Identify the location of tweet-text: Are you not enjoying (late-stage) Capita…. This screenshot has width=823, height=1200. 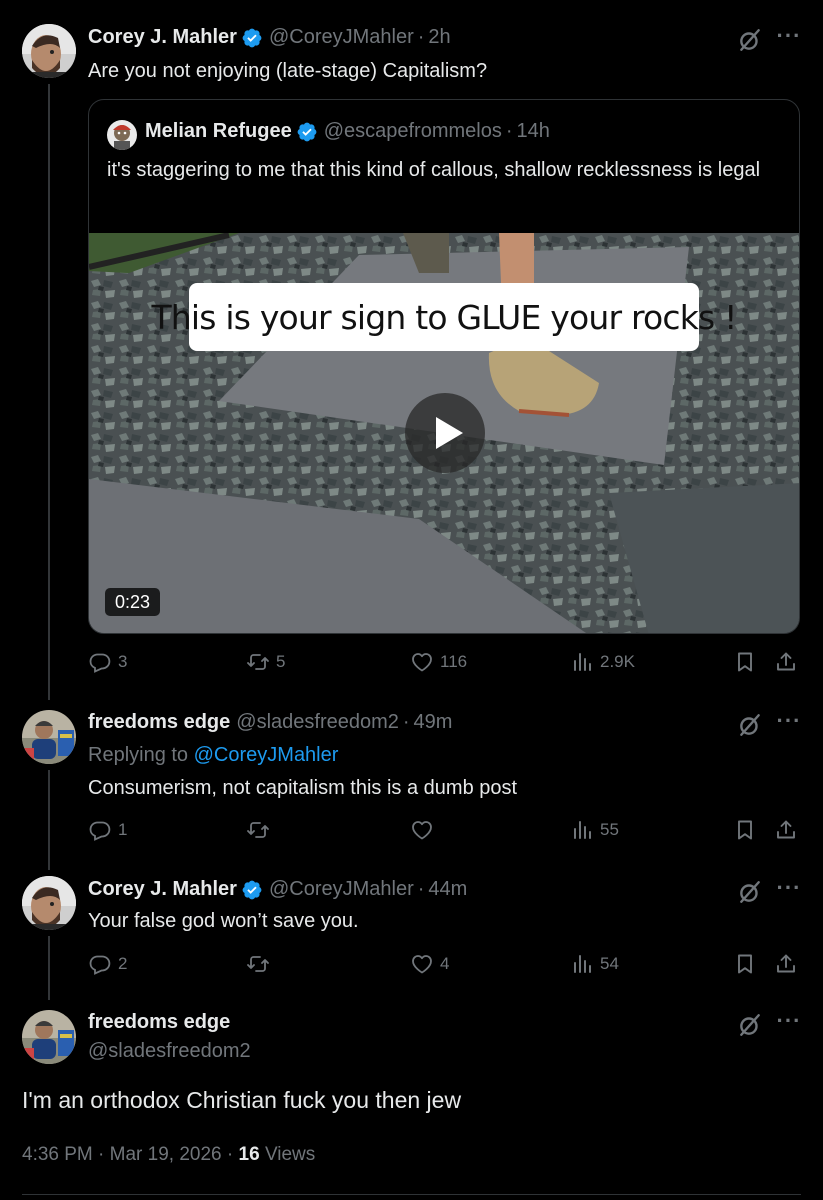
(288, 71).